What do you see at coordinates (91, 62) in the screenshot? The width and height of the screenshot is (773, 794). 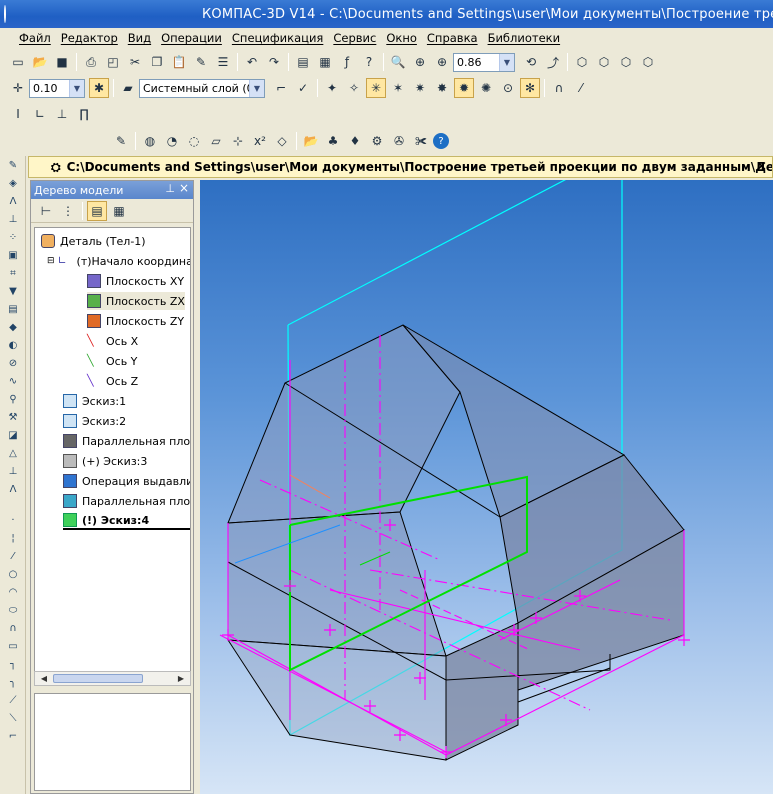 I see `print-icon: ⎙` at bounding box center [91, 62].